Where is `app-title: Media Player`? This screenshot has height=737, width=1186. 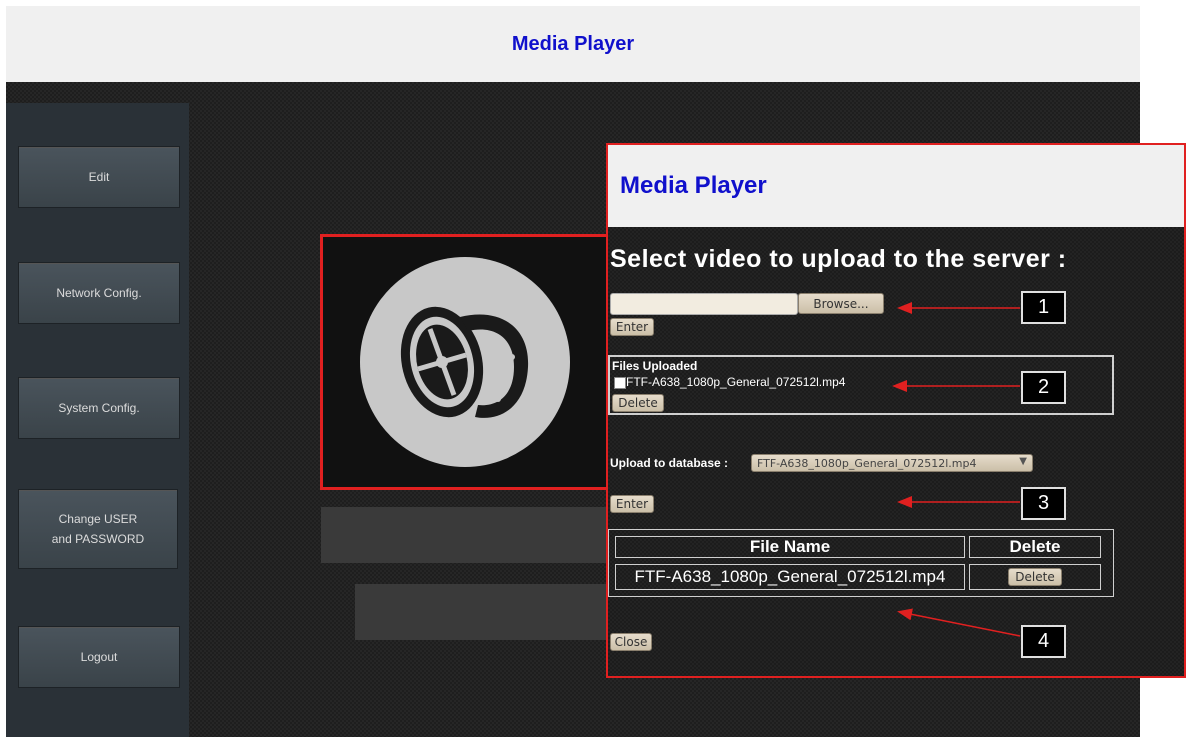 app-title: Media Player is located at coordinates (573, 43).